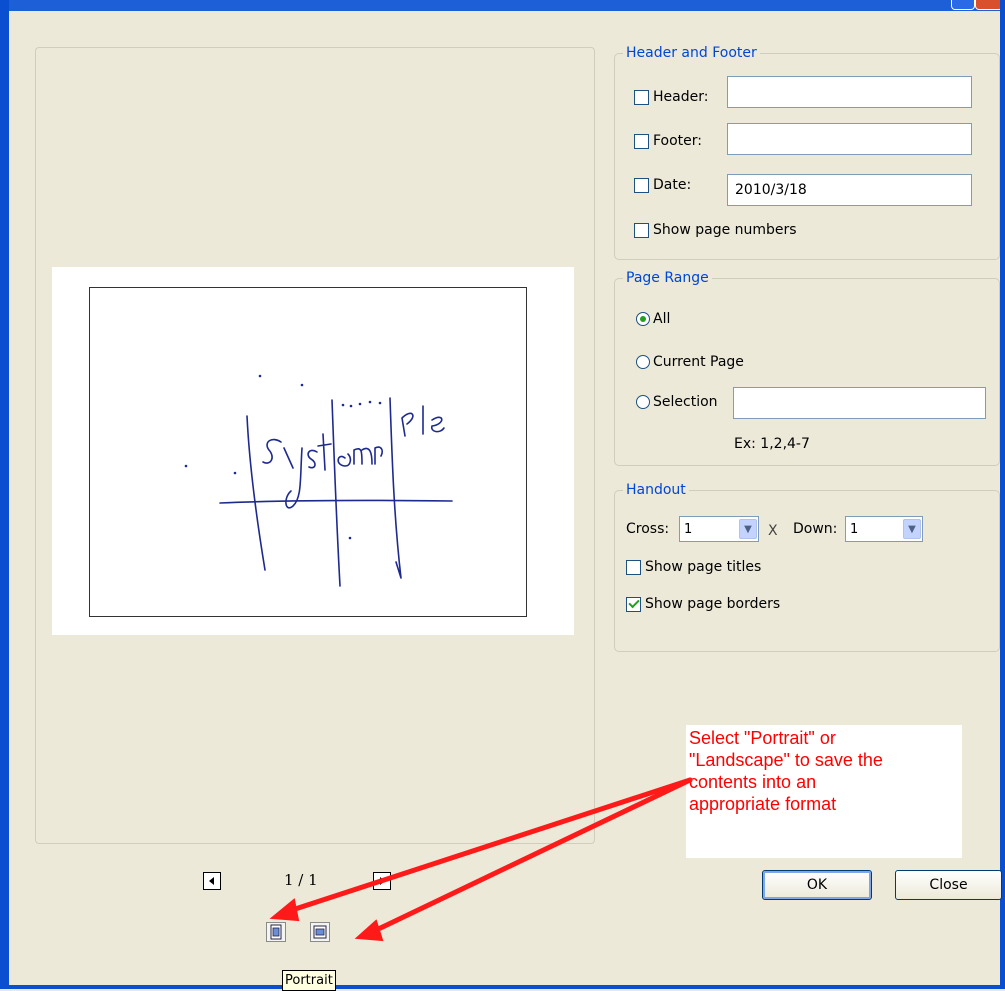 The width and height of the screenshot is (1005, 991). I want to click on annotation-arrows, so click(481, 859).